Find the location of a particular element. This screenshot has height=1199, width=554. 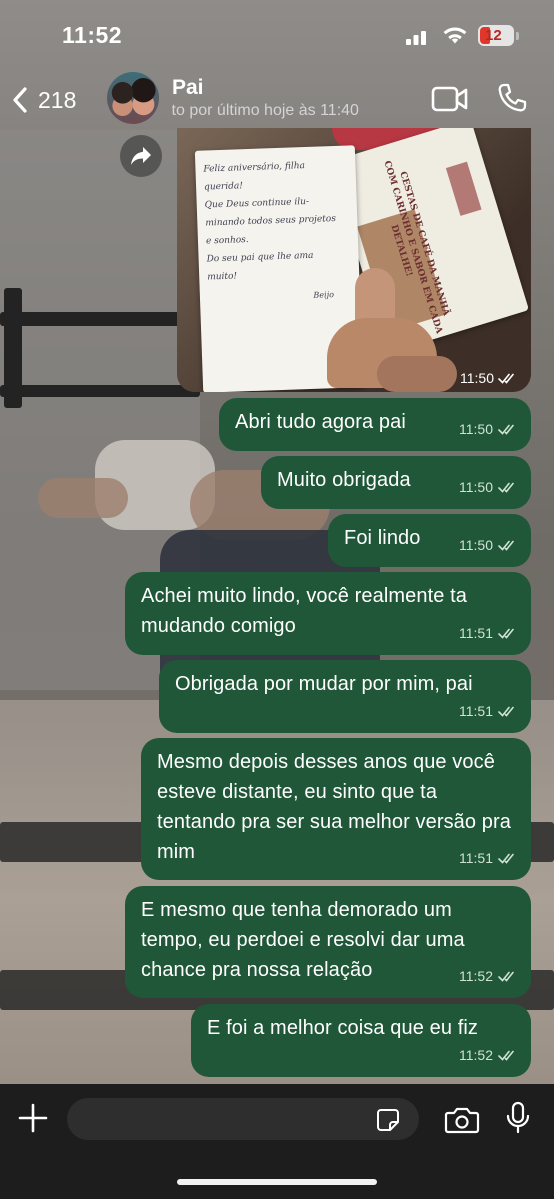

contact-name: Pai is located at coordinates (188, 88).